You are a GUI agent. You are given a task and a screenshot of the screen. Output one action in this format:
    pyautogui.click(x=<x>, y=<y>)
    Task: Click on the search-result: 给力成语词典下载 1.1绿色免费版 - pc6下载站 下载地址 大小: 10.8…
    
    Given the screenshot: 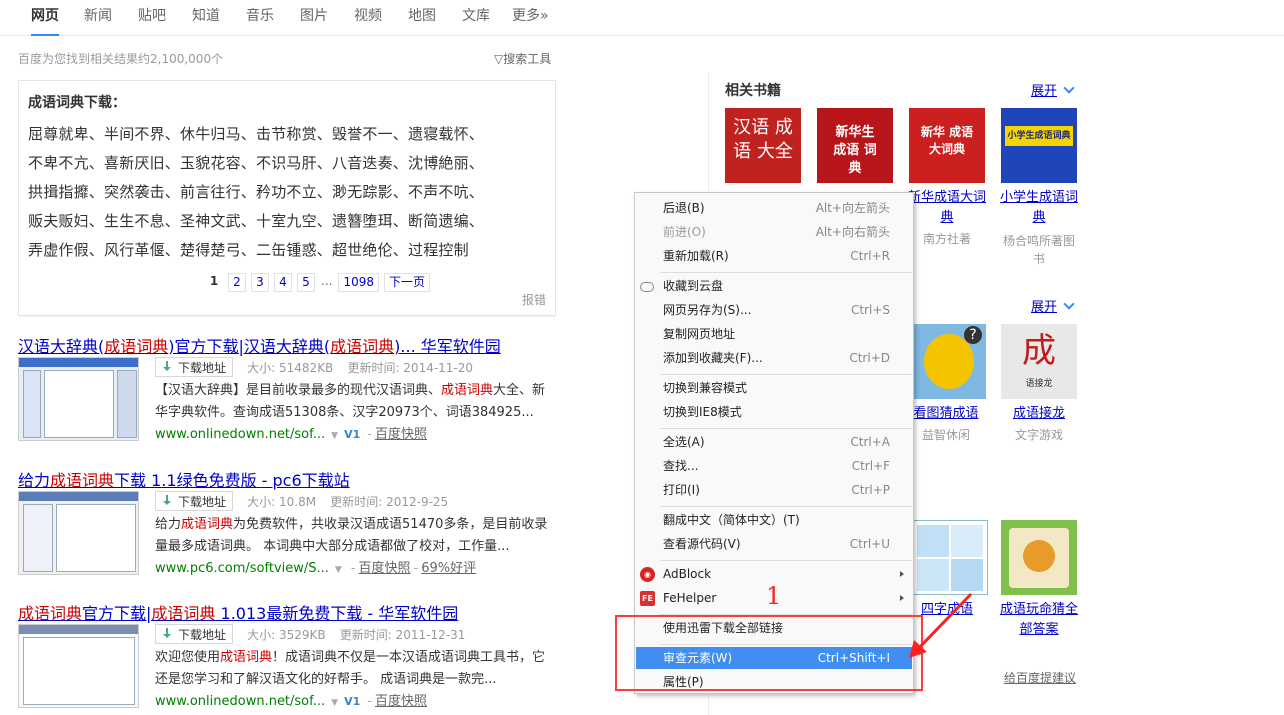 What is the action you would take?
    pyautogui.click(x=288, y=524)
    